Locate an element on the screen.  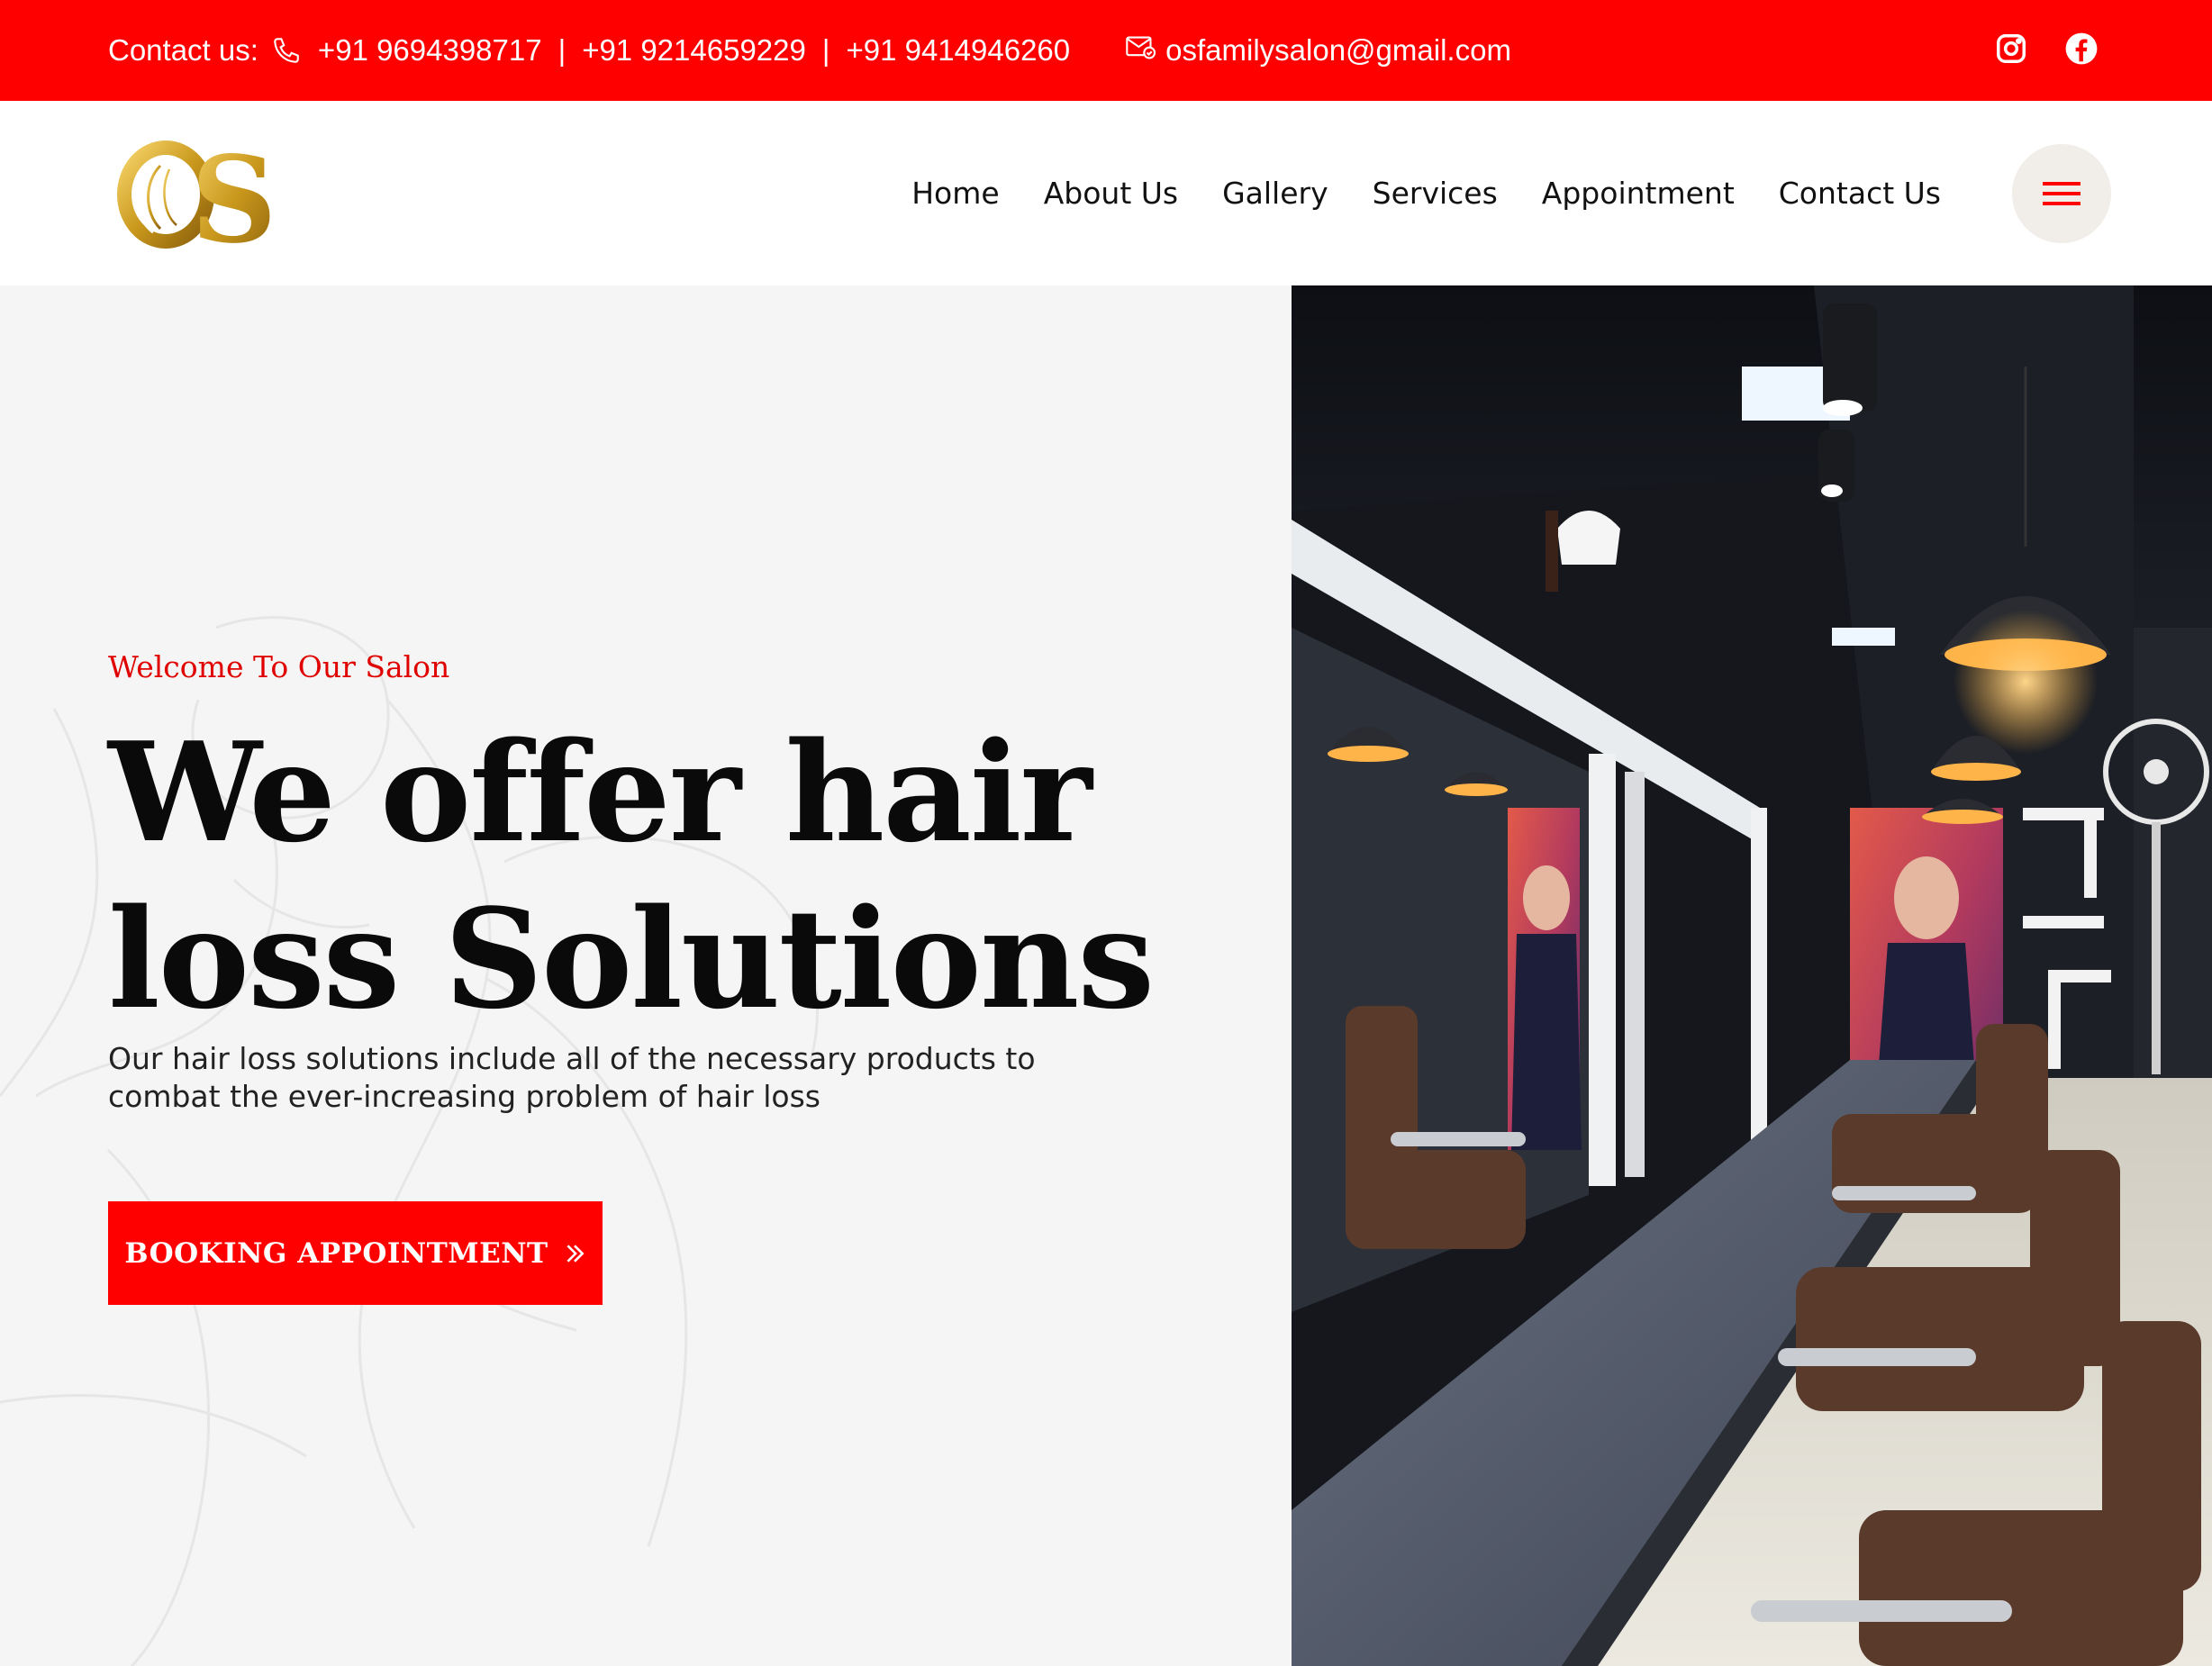
phone-icon is located at coordinates (286, 51).